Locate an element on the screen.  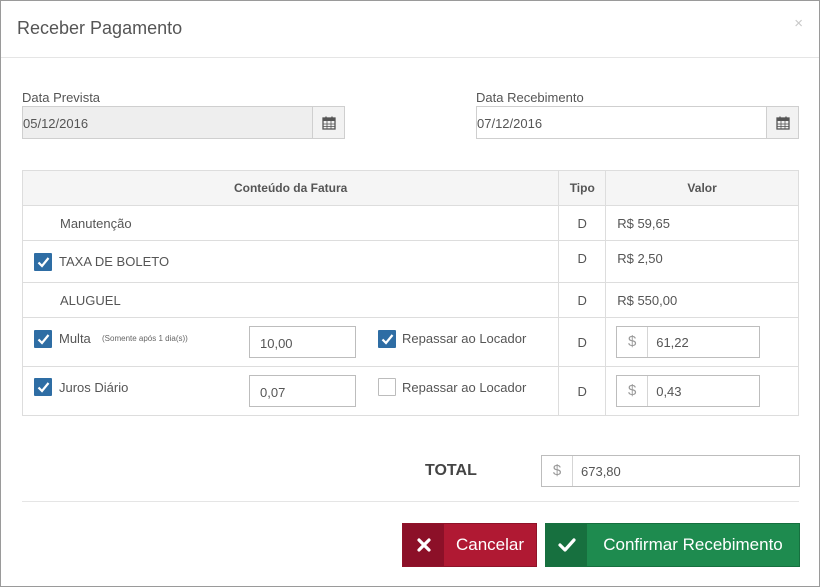
multa-valor-input: $ 61,22 is located at coordinates (688, 342).